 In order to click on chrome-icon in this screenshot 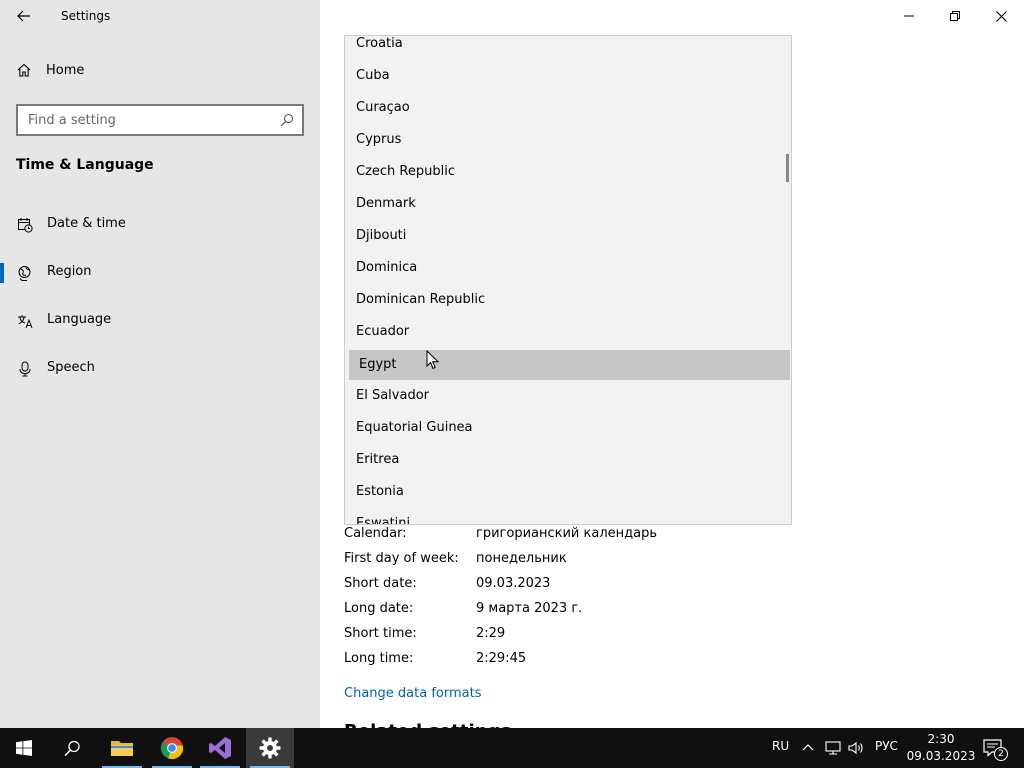, I will do `click(172, 748)`.